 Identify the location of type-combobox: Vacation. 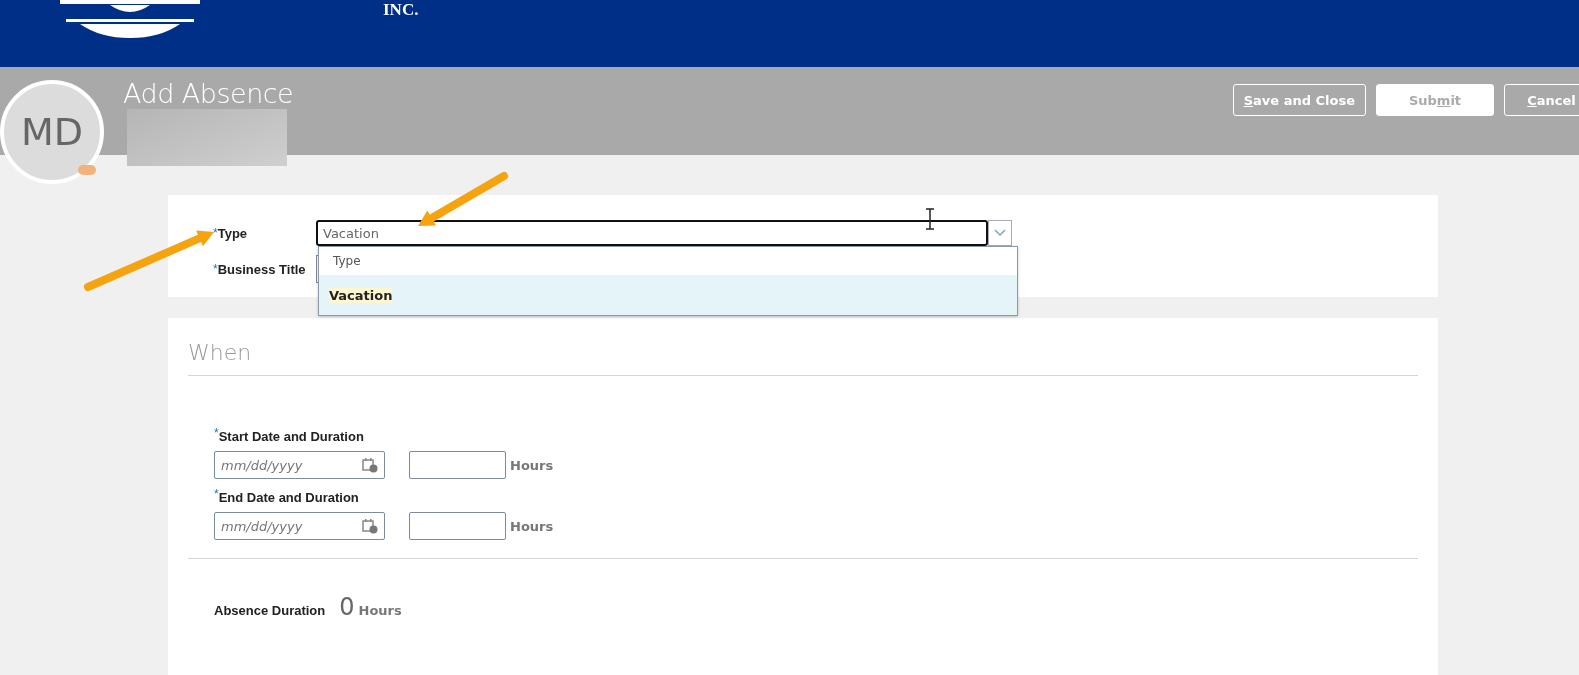
(652, 233).